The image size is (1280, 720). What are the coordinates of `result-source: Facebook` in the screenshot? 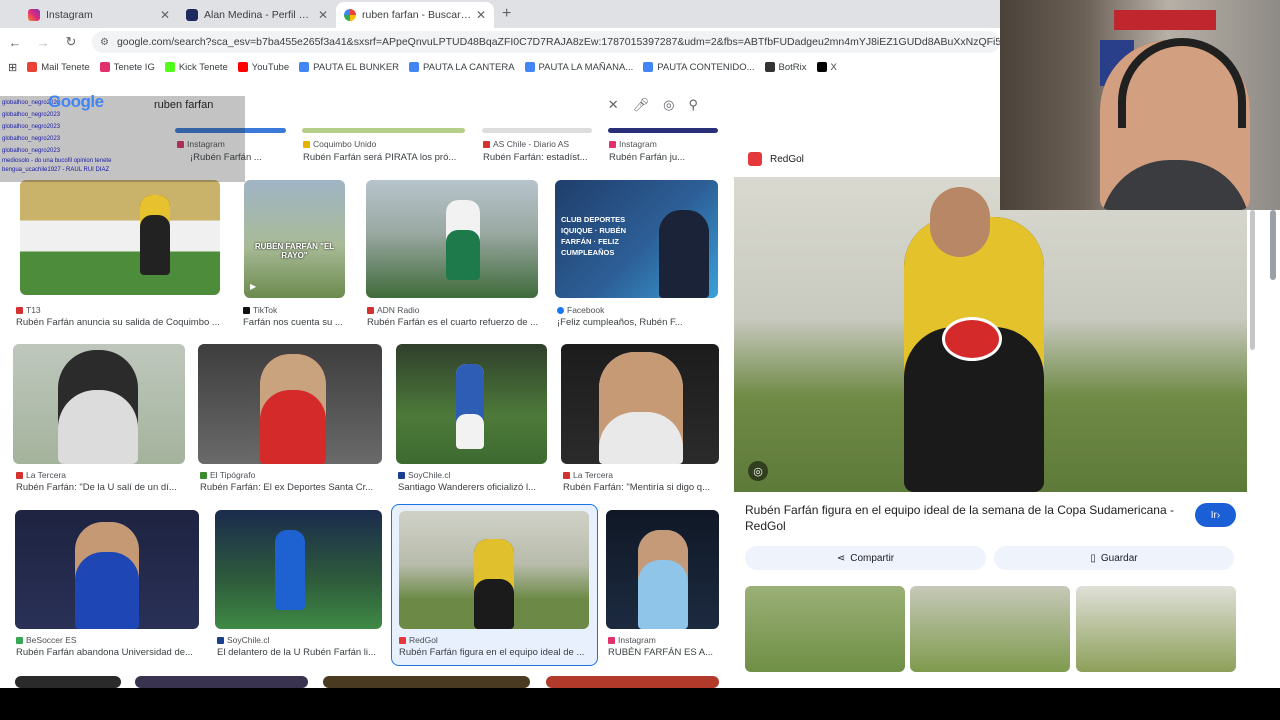 It's located at (580, 310).